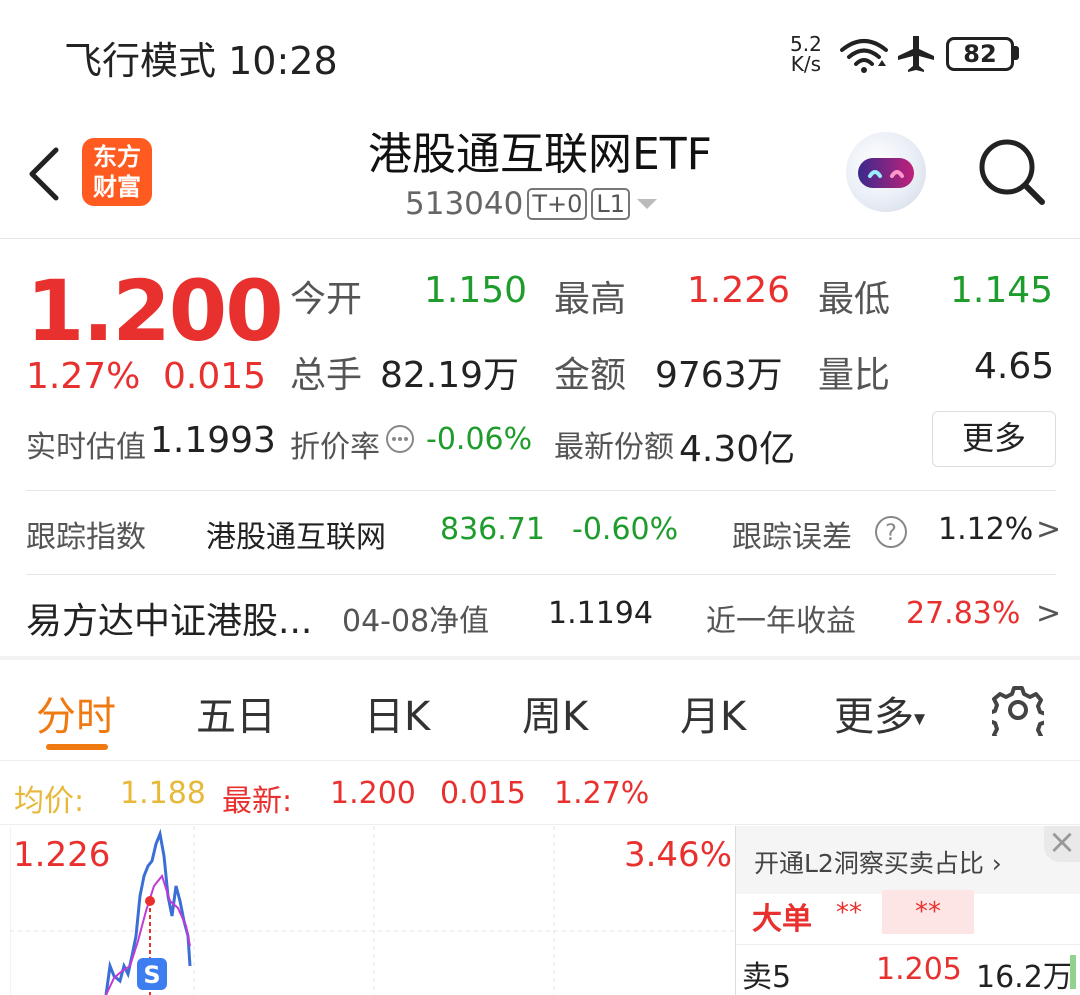 The height and width of the screenshot is (995, 1080). What do you see at coordinates (557, 204) in the screenshot?
I see `t0-tag: T+0` at bounding box center [557, 204].